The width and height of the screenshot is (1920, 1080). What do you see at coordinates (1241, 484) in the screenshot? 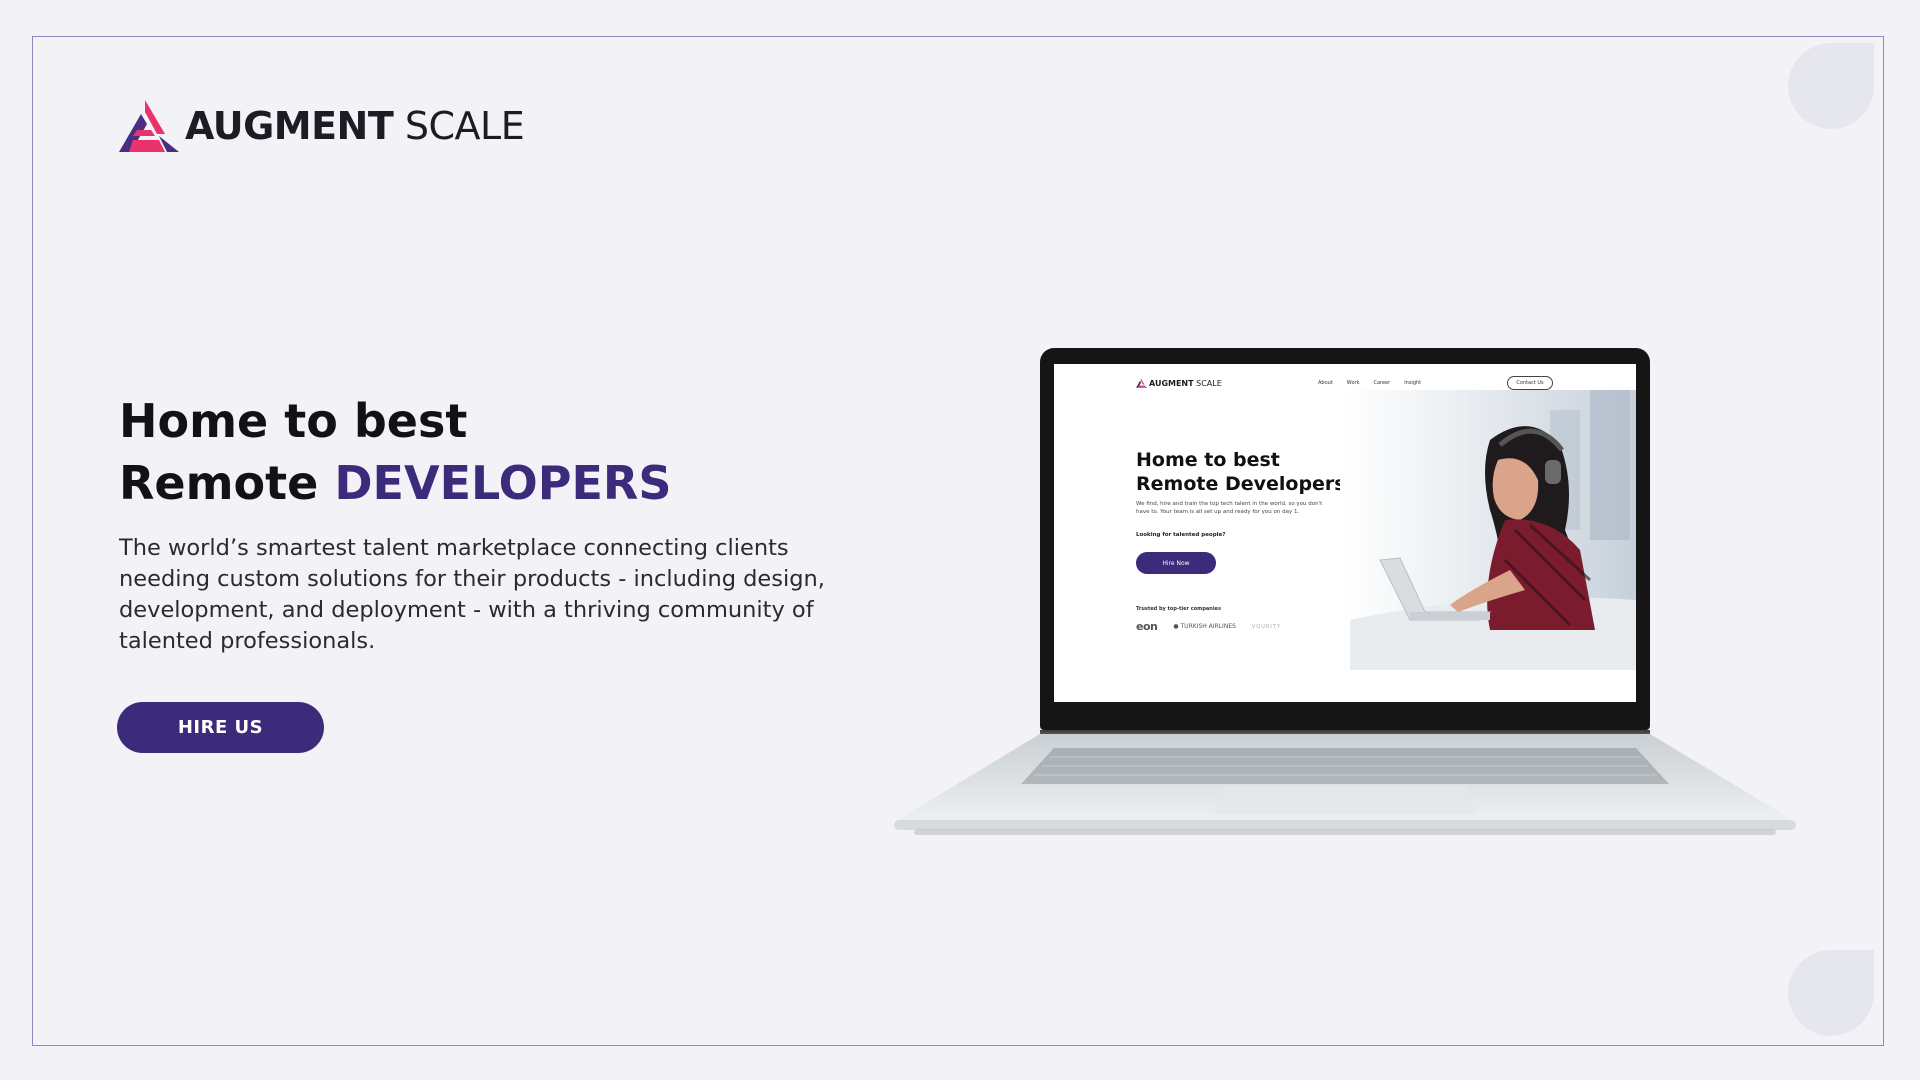
I see `screen-title-line2: Remote Developers` at bounding box center [1241, 484].